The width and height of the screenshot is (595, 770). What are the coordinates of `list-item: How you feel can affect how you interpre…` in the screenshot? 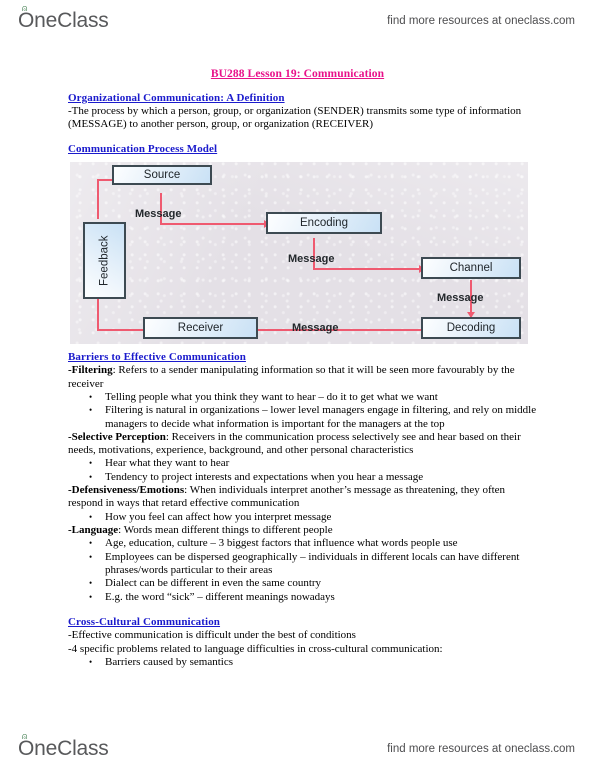 It's located at (302, 518).